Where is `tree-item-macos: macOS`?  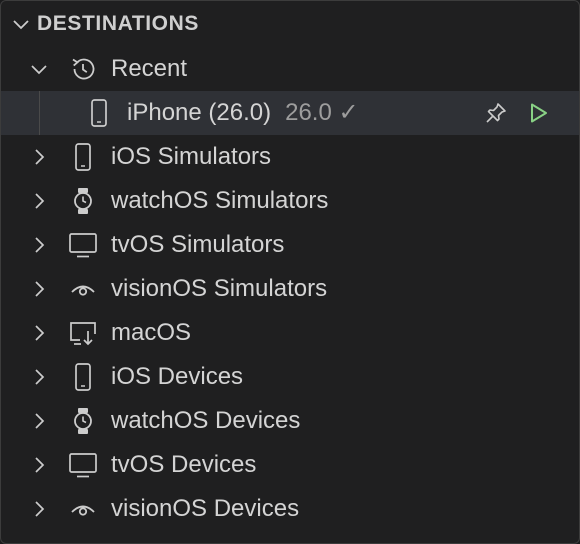
tree-item-macos: macOS is located at coordinates (290, 333).